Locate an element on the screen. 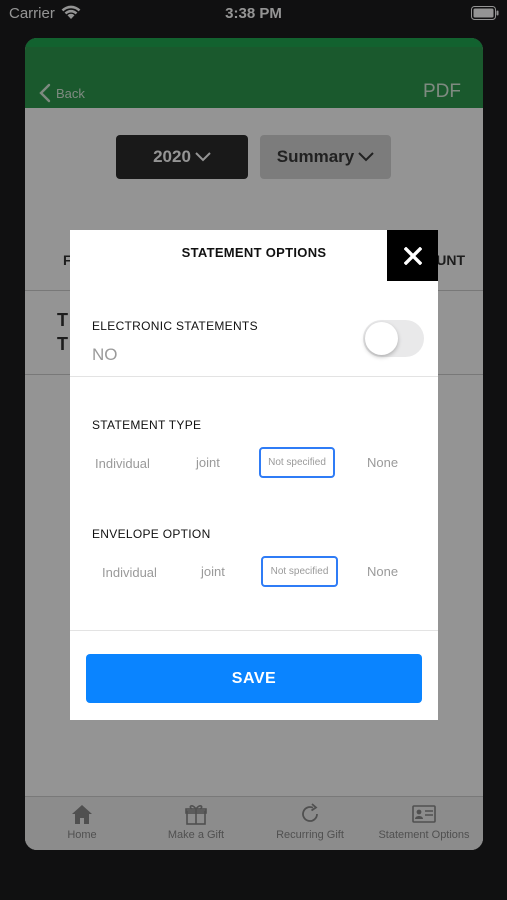  envelope-option-label: ENVELOPE OPTION is located at coordinates (151, 534).